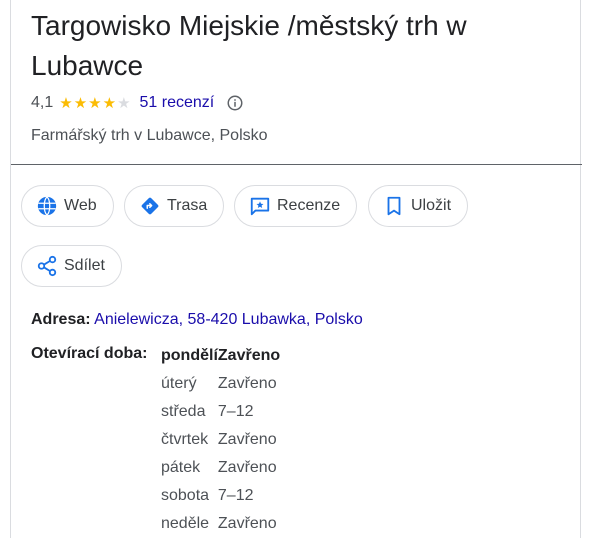  I want to click on review-icon, so click(260, 206).